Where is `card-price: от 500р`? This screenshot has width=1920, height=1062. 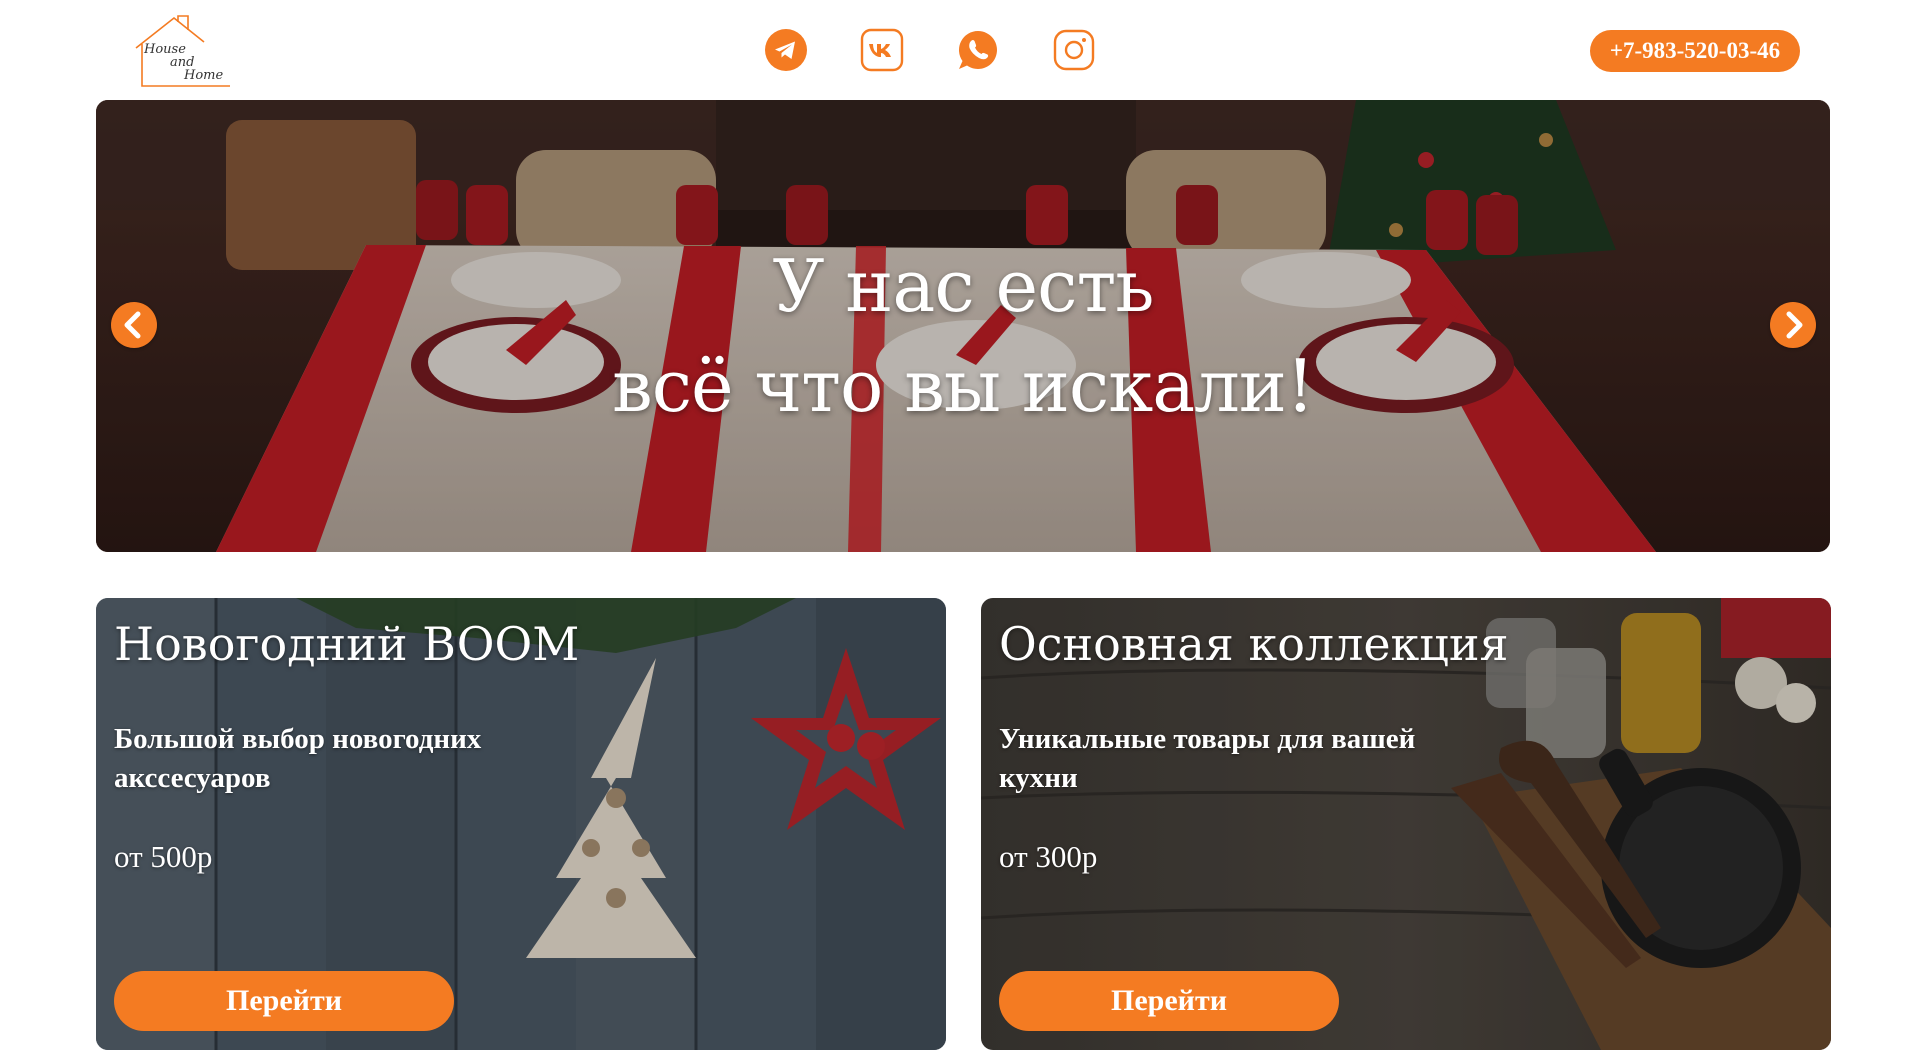
card-price: от 500р is located at coordinates (163, 856).